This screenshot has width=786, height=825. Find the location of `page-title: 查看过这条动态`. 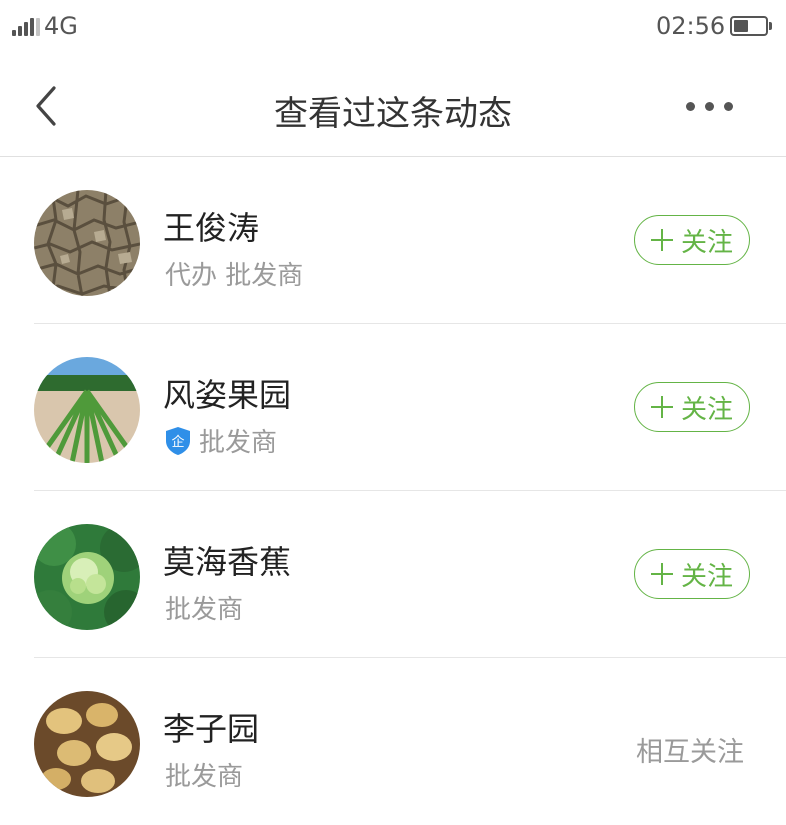

page-title: 查看过这条动态 is located at coordinates (393, 114).